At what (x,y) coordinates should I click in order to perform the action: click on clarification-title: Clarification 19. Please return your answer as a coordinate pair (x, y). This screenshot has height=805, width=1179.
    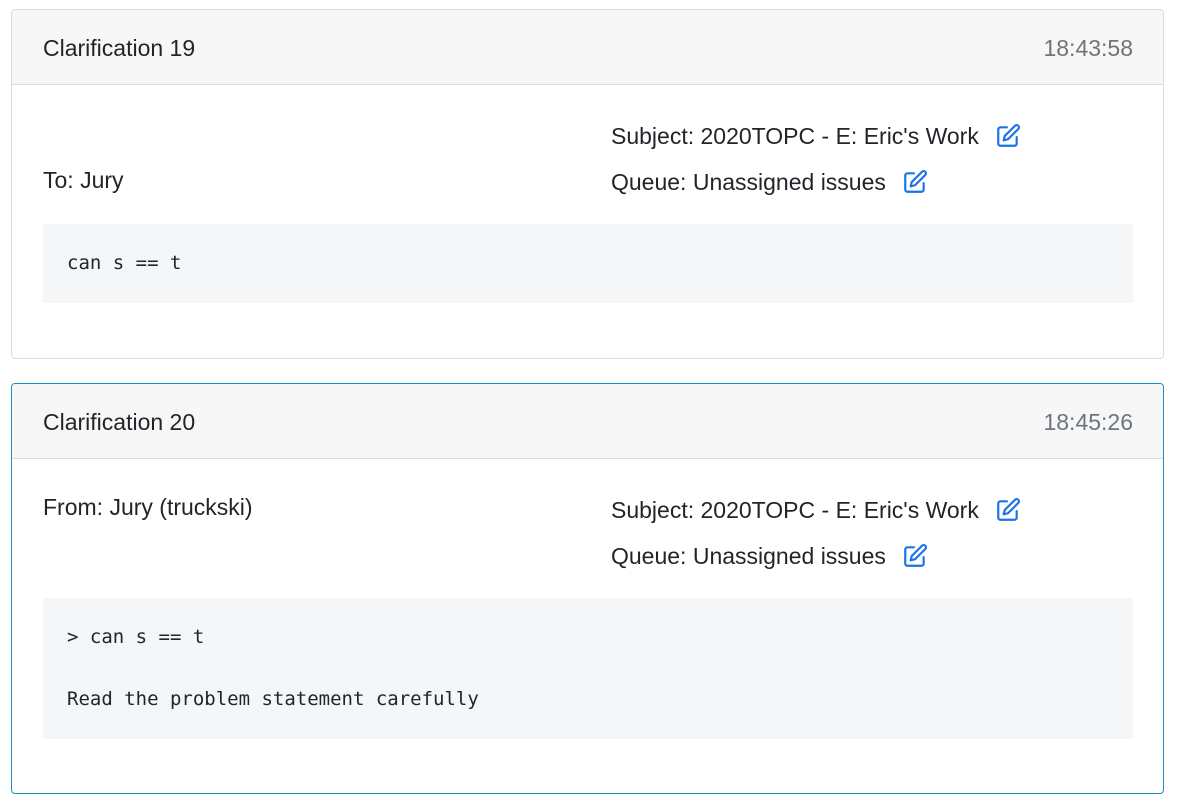
    Looking at the image, I should click on (119, 48).